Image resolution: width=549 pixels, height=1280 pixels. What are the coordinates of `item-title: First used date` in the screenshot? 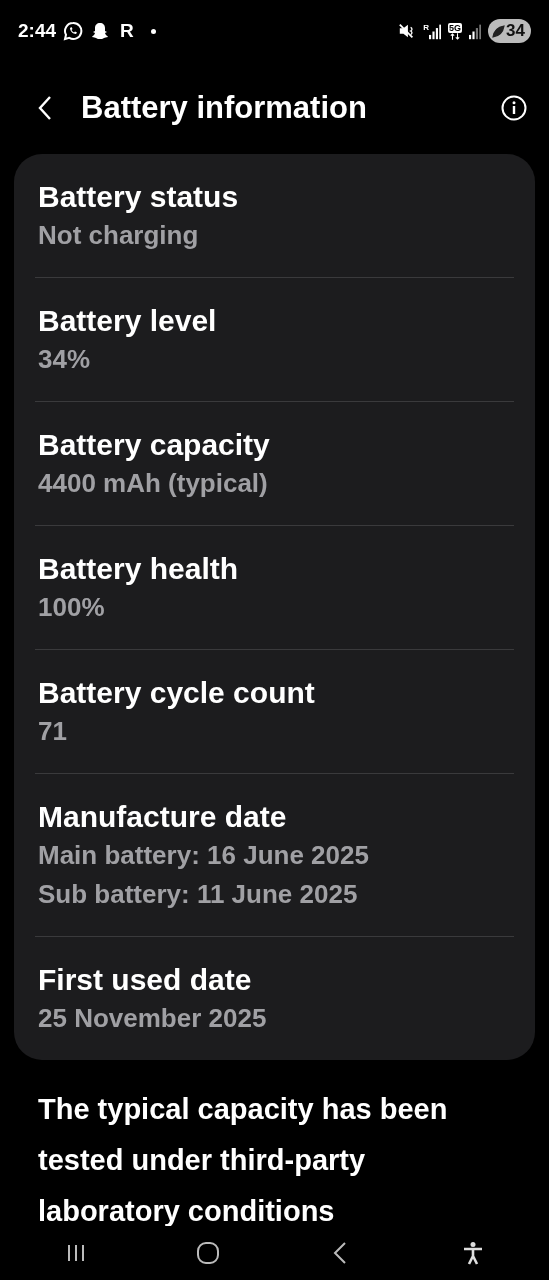 It's located at (145, 980).